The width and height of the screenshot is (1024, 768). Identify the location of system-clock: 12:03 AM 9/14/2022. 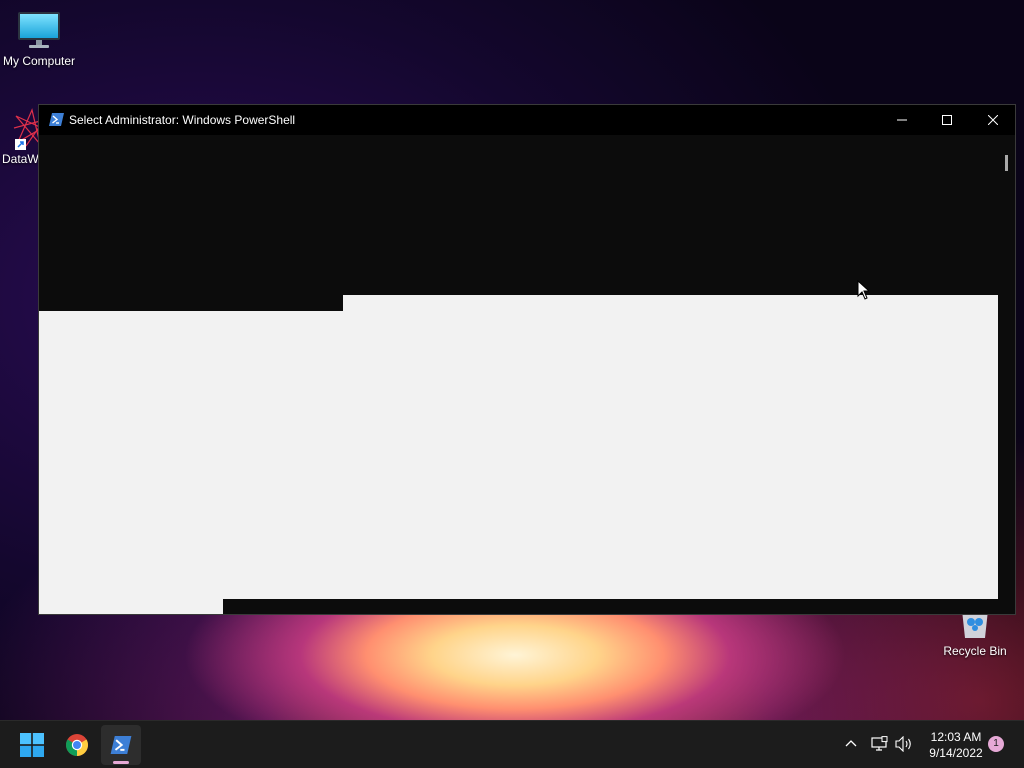
(956, 745).